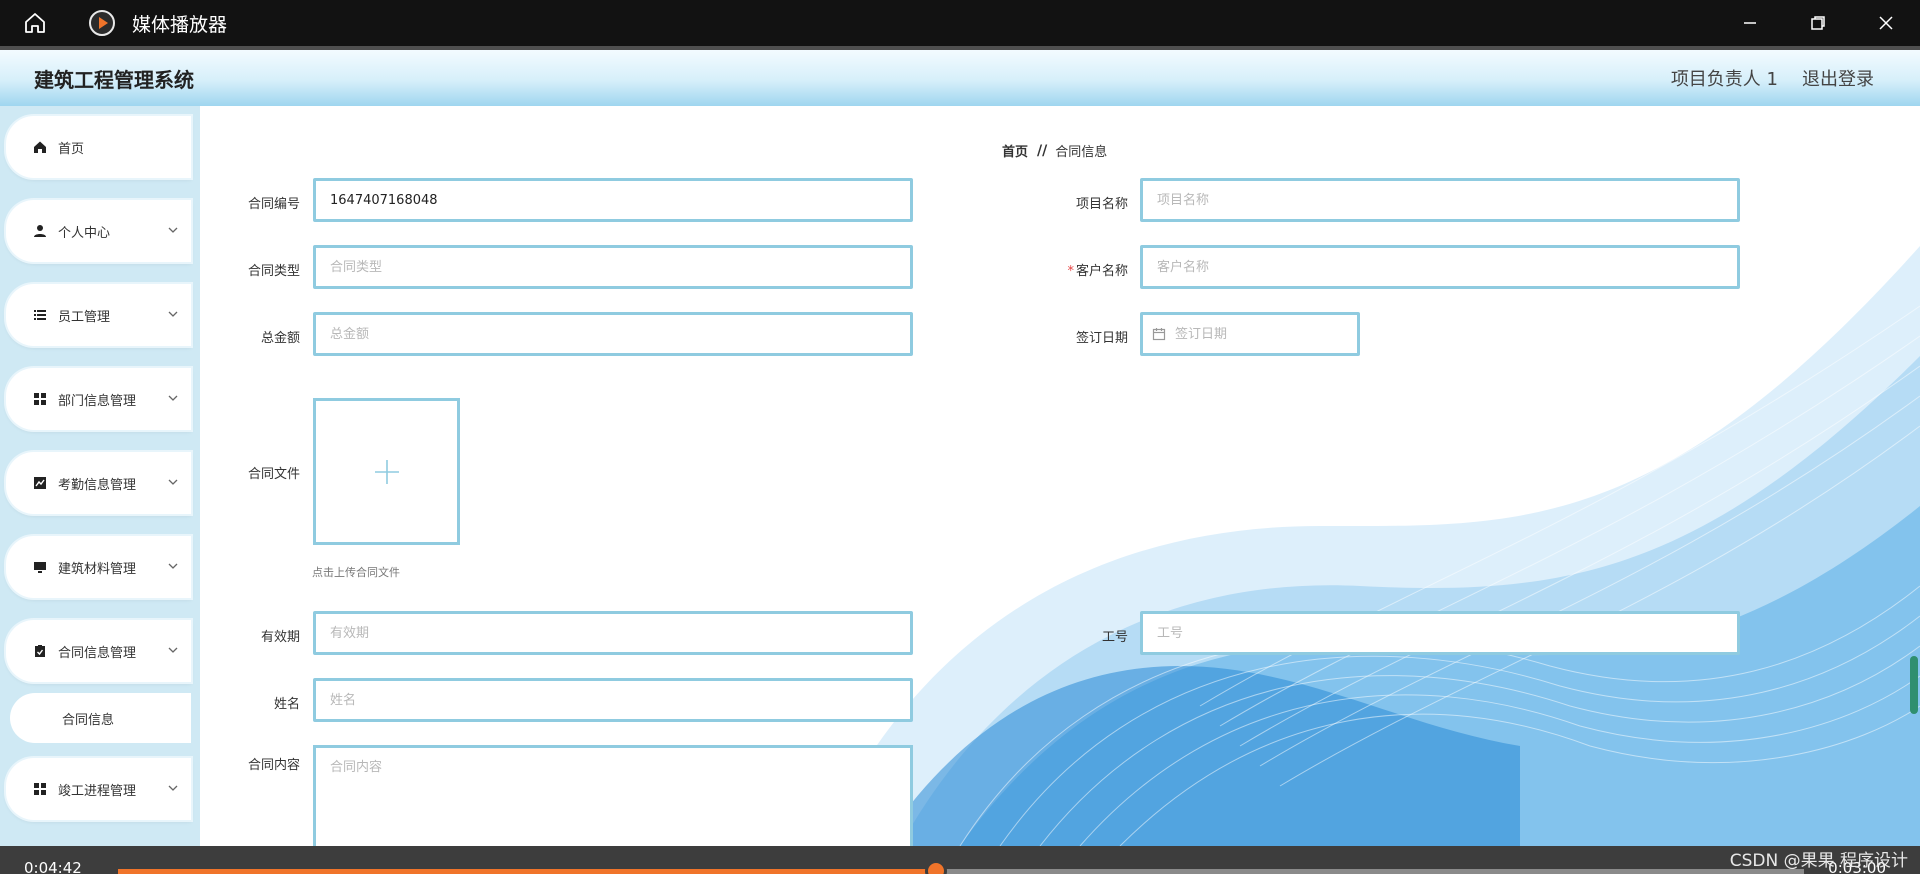 The width and height of the screenshot is (1920, 874). What do you see at coordinates (114, 80) in the screenshot?
I see `app-title: 建筑工程管理系统` at bounding box center [114, 80].